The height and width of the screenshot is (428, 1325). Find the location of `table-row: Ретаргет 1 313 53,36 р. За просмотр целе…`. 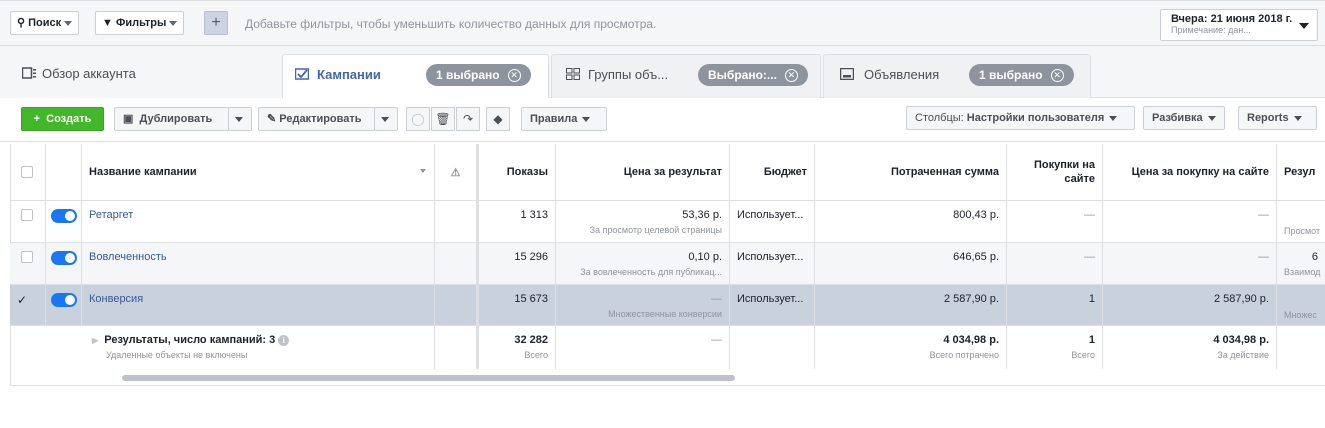

table-row: Ретаргет 1 313 53,36 р. За просмотр целе… is located at coordinates (667, 222).